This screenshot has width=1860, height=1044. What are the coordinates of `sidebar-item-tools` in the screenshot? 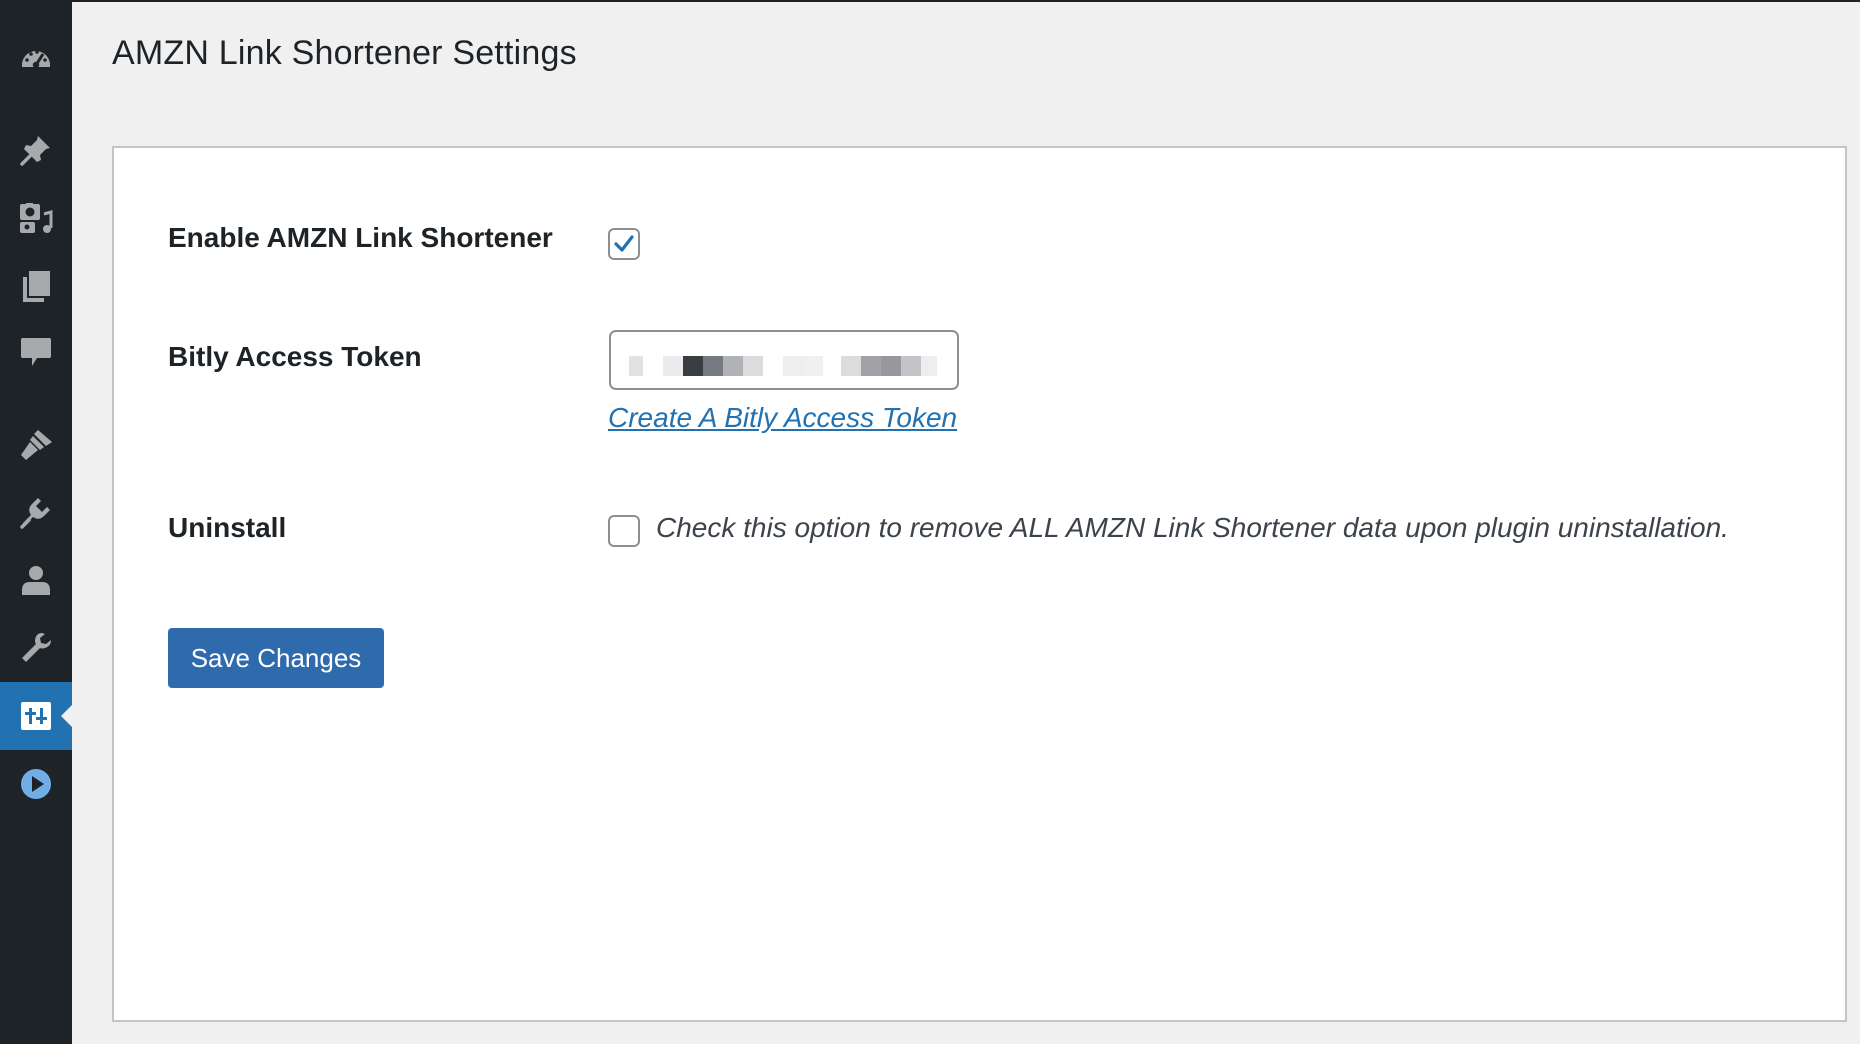 It's located at (36, 648).